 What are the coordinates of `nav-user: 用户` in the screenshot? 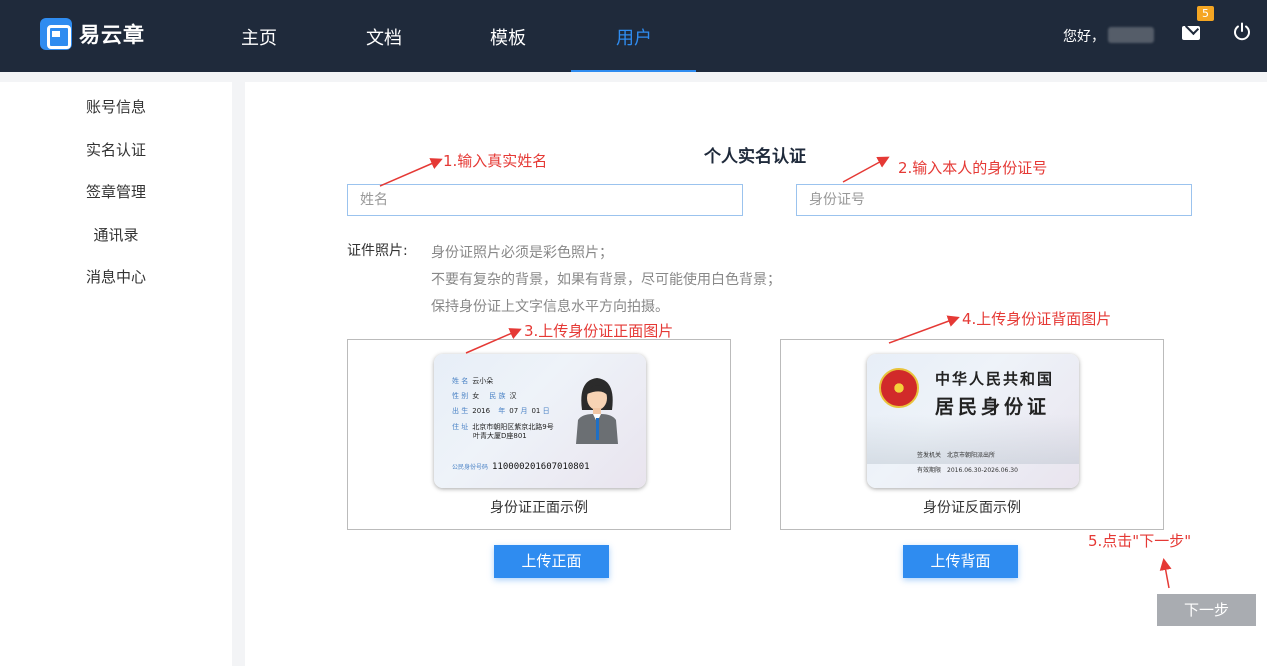 It's located at (634, 37).